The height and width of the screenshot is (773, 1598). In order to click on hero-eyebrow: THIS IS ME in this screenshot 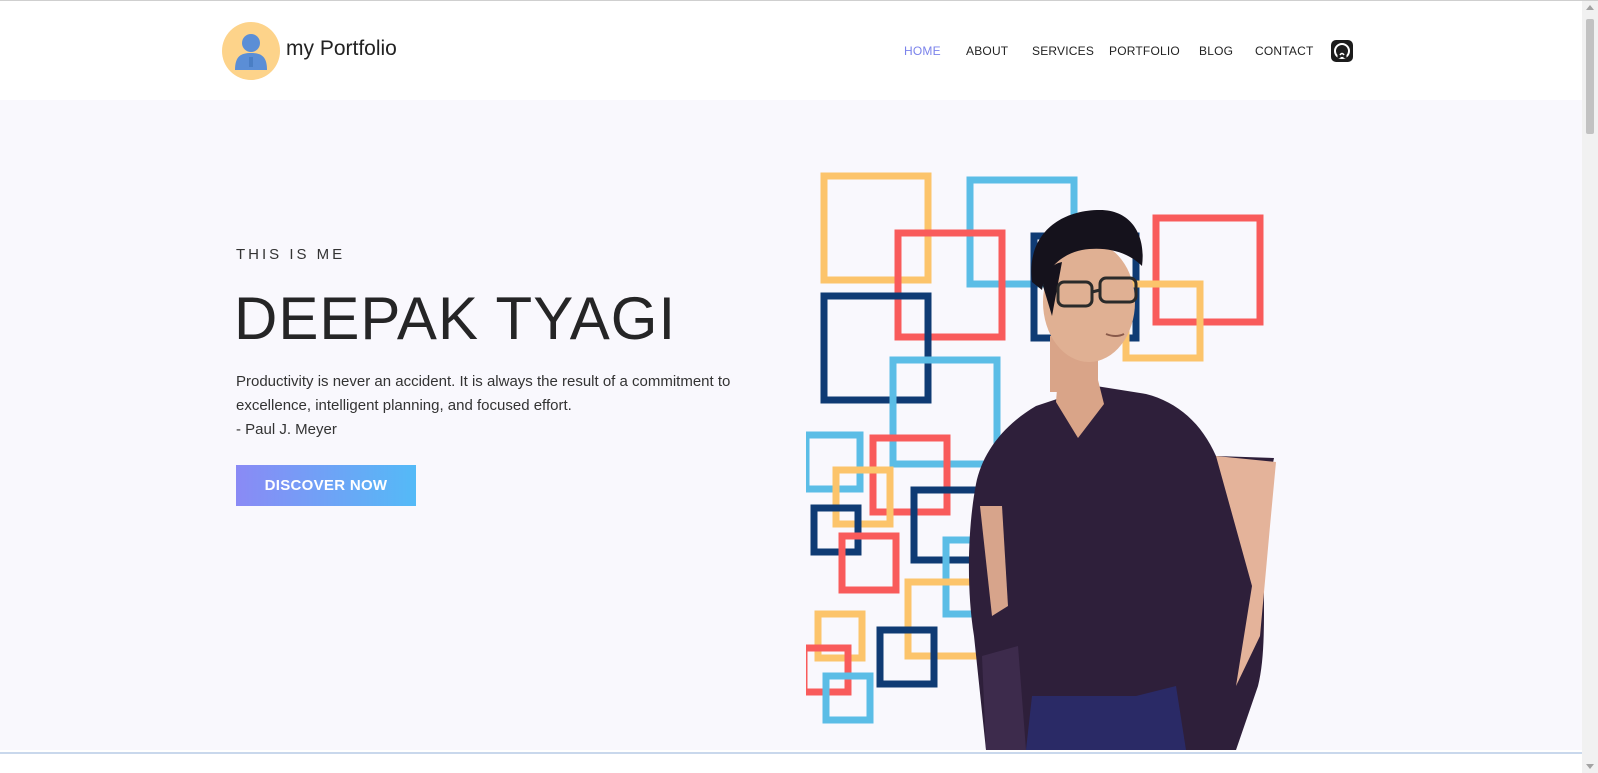, I will do `click(291, 254)`.